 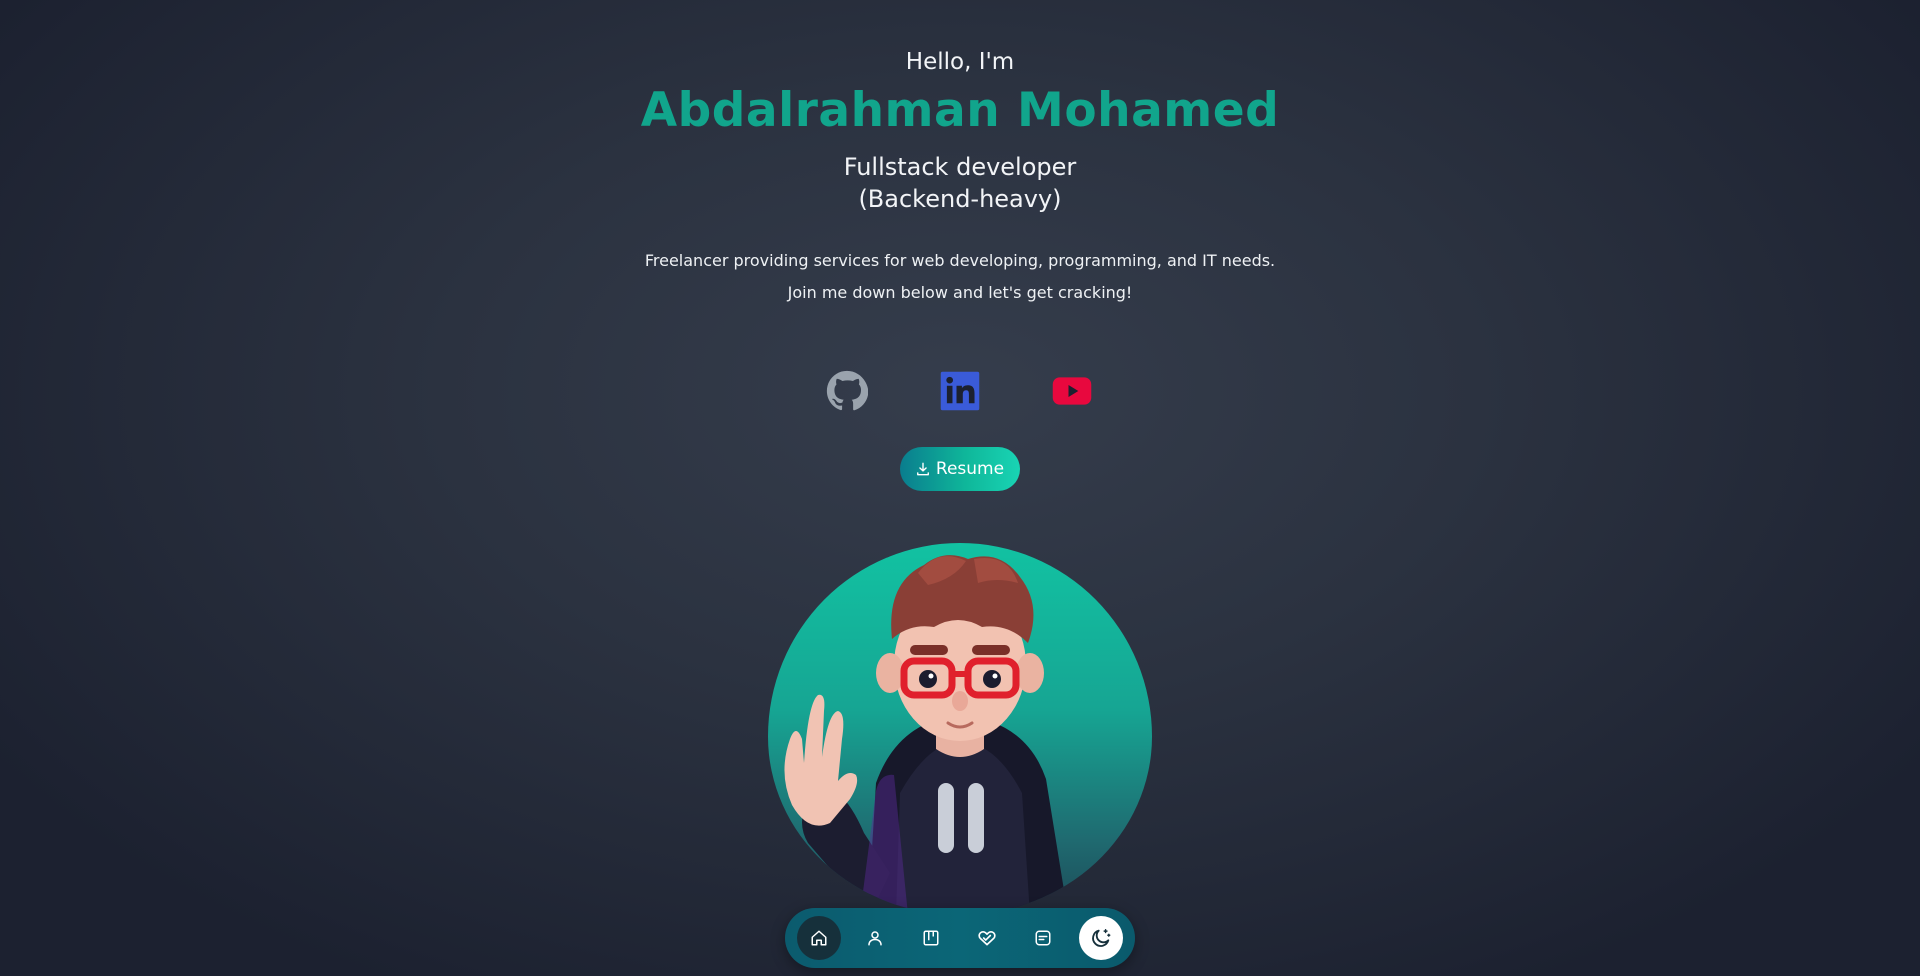 I want to click on nav-home, so click(x=819, y=938).